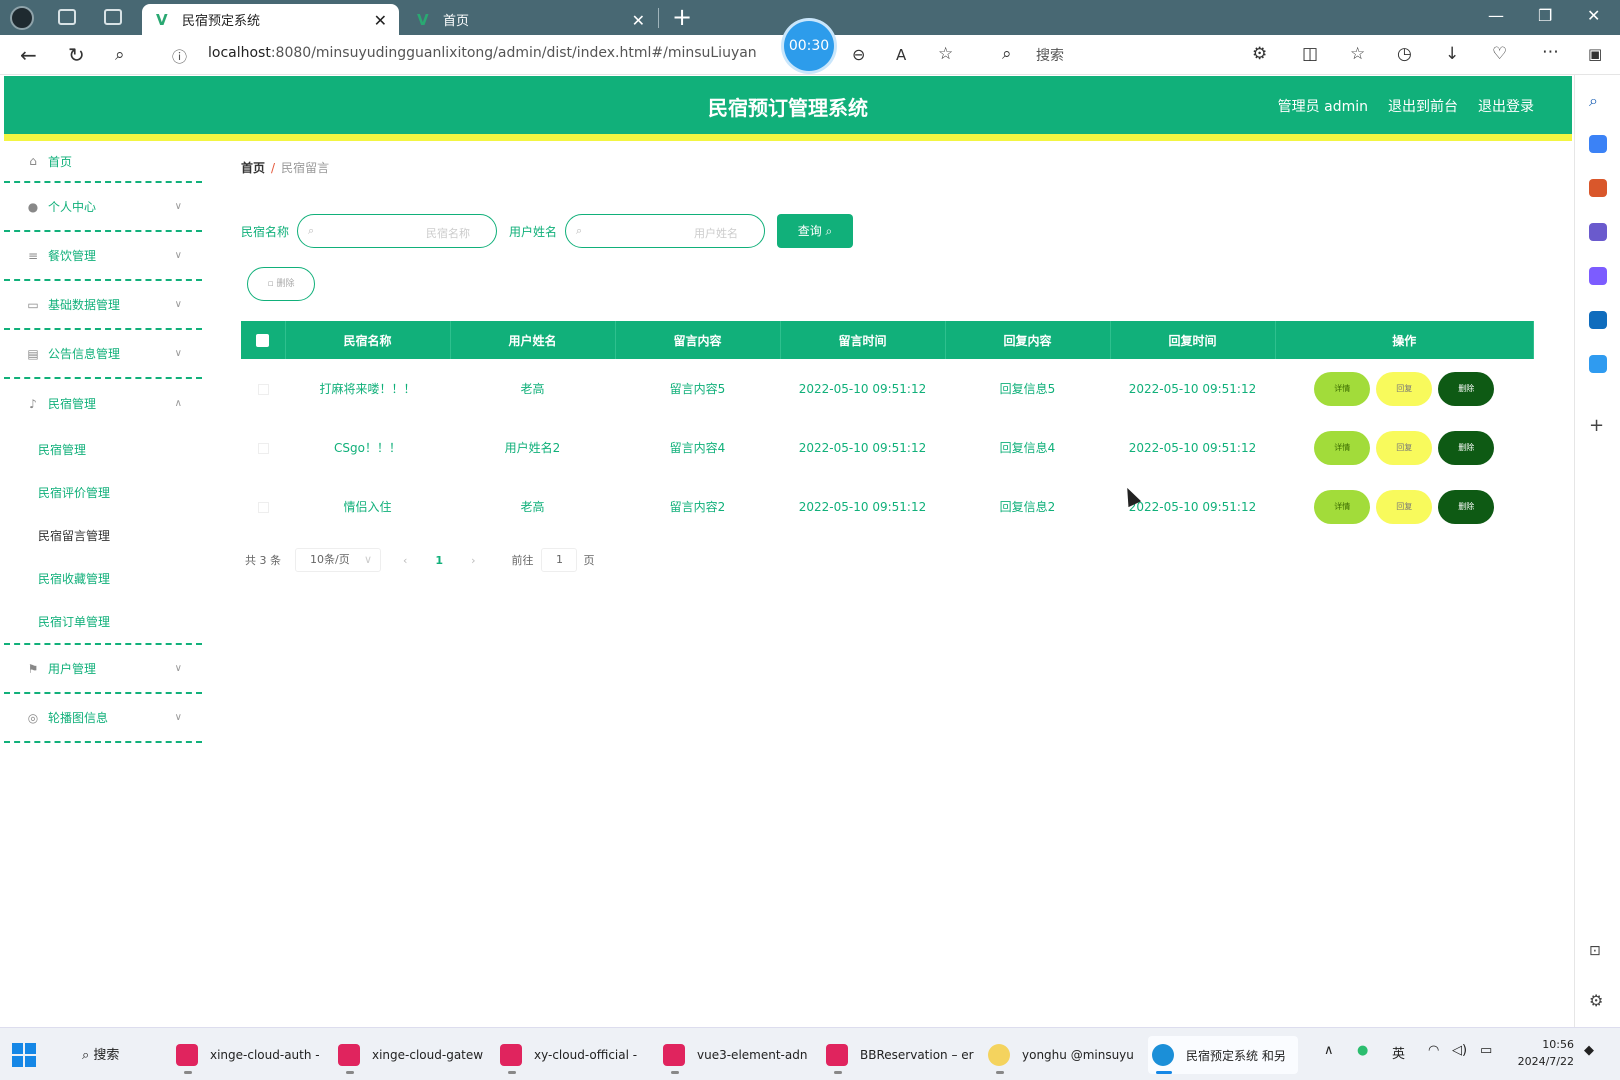 The height and width of the screenshot is (1080, 1620). I want to click on sidebar-item-personal-center: ● 个人中心 ∨, so click(103, 207).